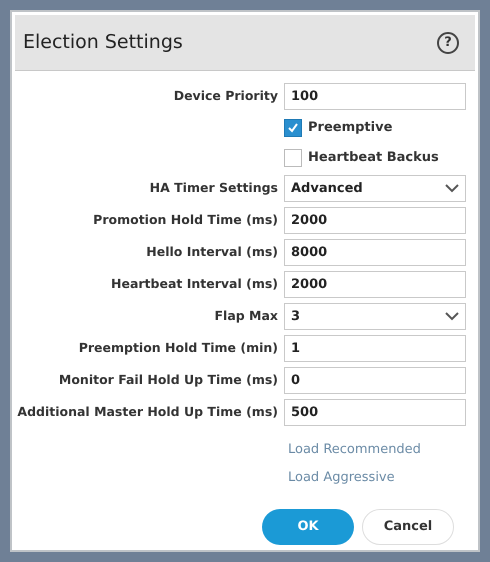  What do you see at coordinates (194, 284) in the screenshot?
I see `field-label: Heartbeat Interval (ms)` at bounding box center [194, 284].